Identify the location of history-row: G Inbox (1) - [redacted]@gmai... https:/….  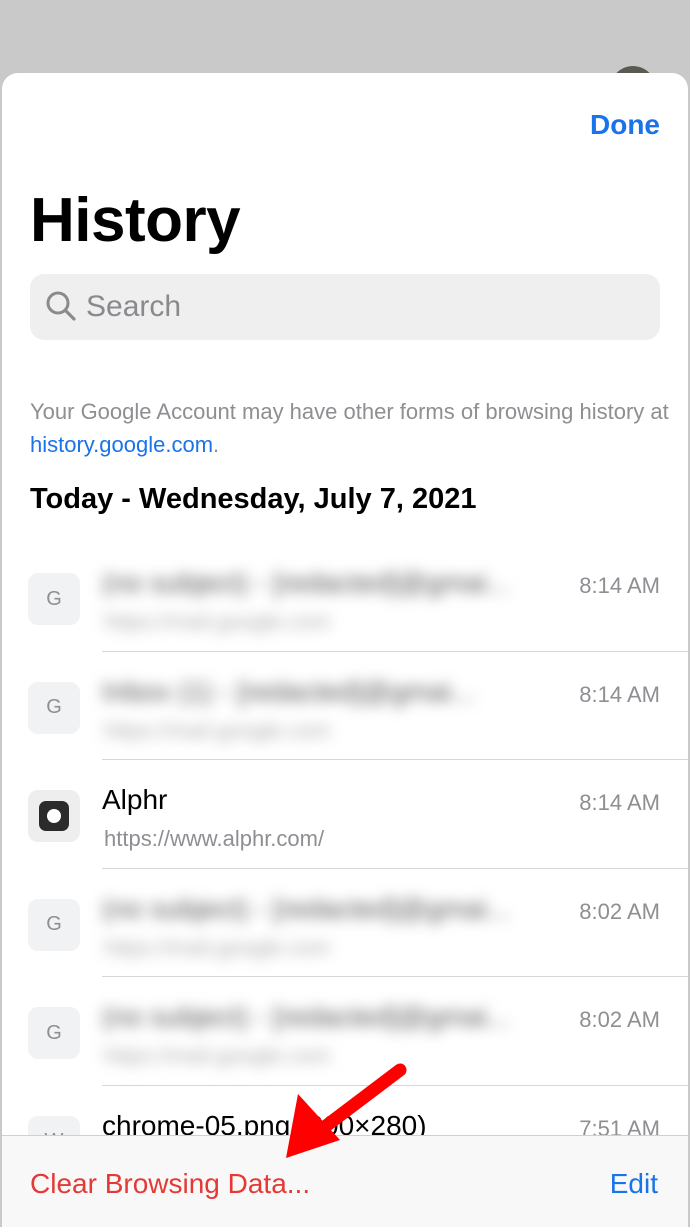
(345, 706).